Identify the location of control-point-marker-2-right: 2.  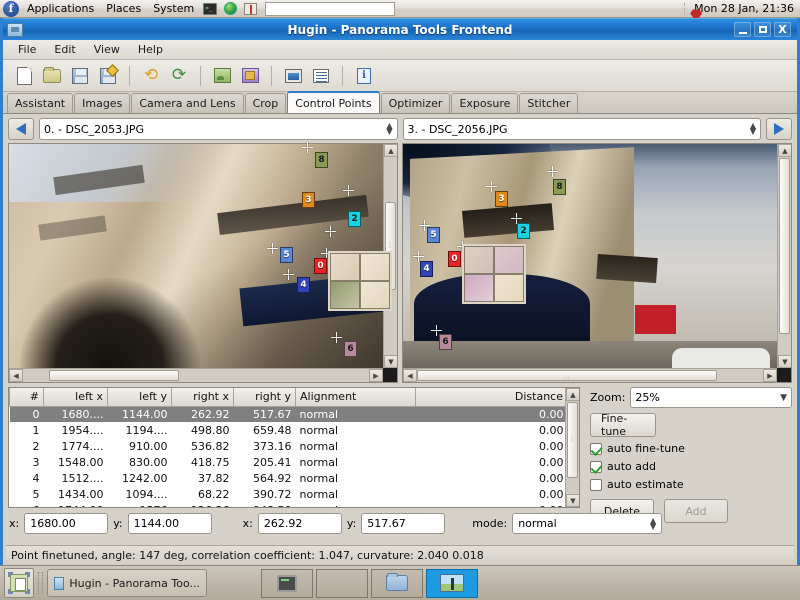
(523, 231).